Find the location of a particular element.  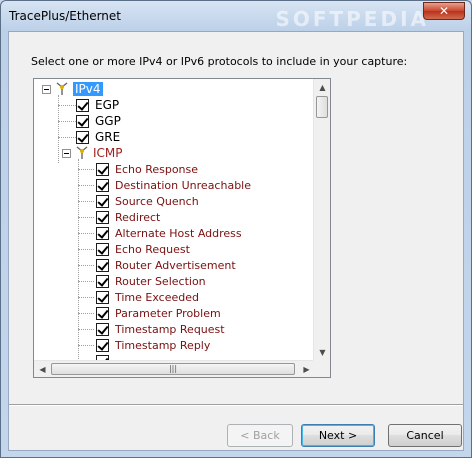

tree-item-icmp-type: Timestamp Reply is located at coordinates (153, 345).